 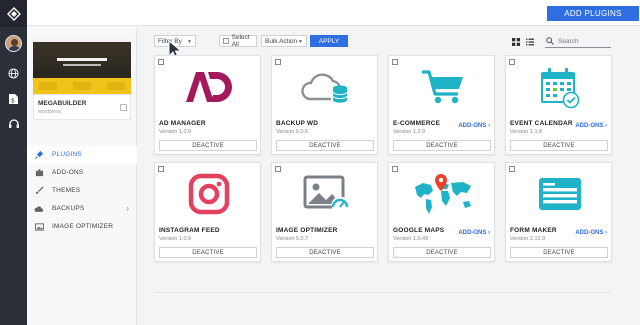 I want to click on sidebar-item-label: IMAGE OPTIMIZER, so click(x=83, y=226).